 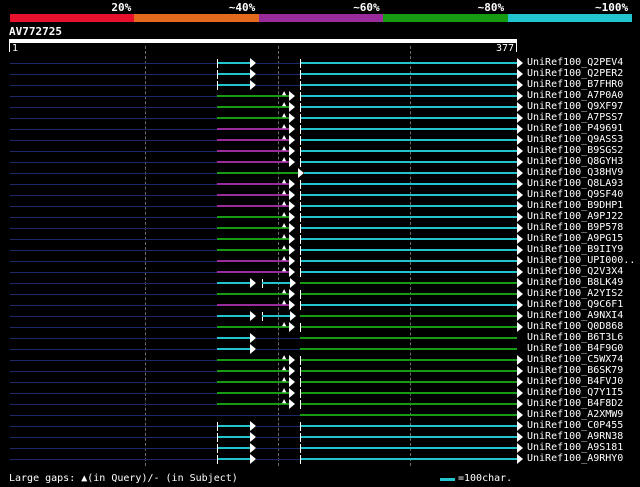 What do you see at coordinates (575, 250) in the screenshot?
I see `hit-name: UniRef100_B9IIY9` at bounding box center [575, 250].